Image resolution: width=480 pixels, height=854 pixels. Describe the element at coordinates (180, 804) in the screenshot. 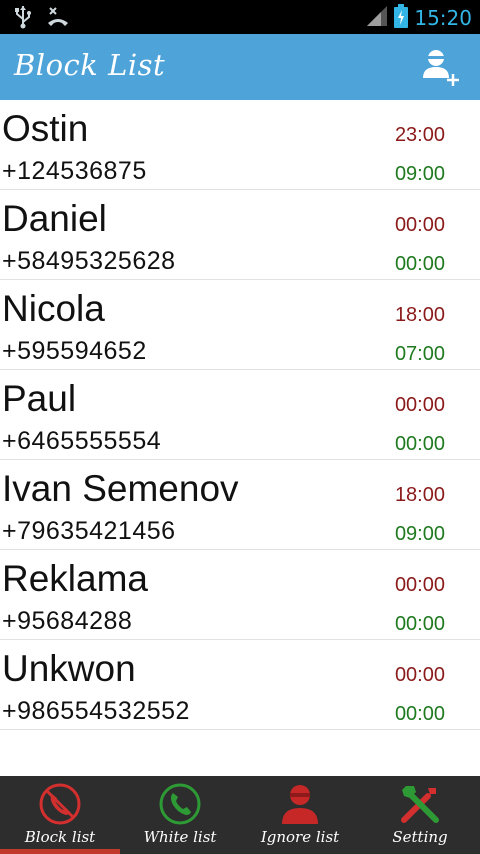

I see `phone-icon` at that location.